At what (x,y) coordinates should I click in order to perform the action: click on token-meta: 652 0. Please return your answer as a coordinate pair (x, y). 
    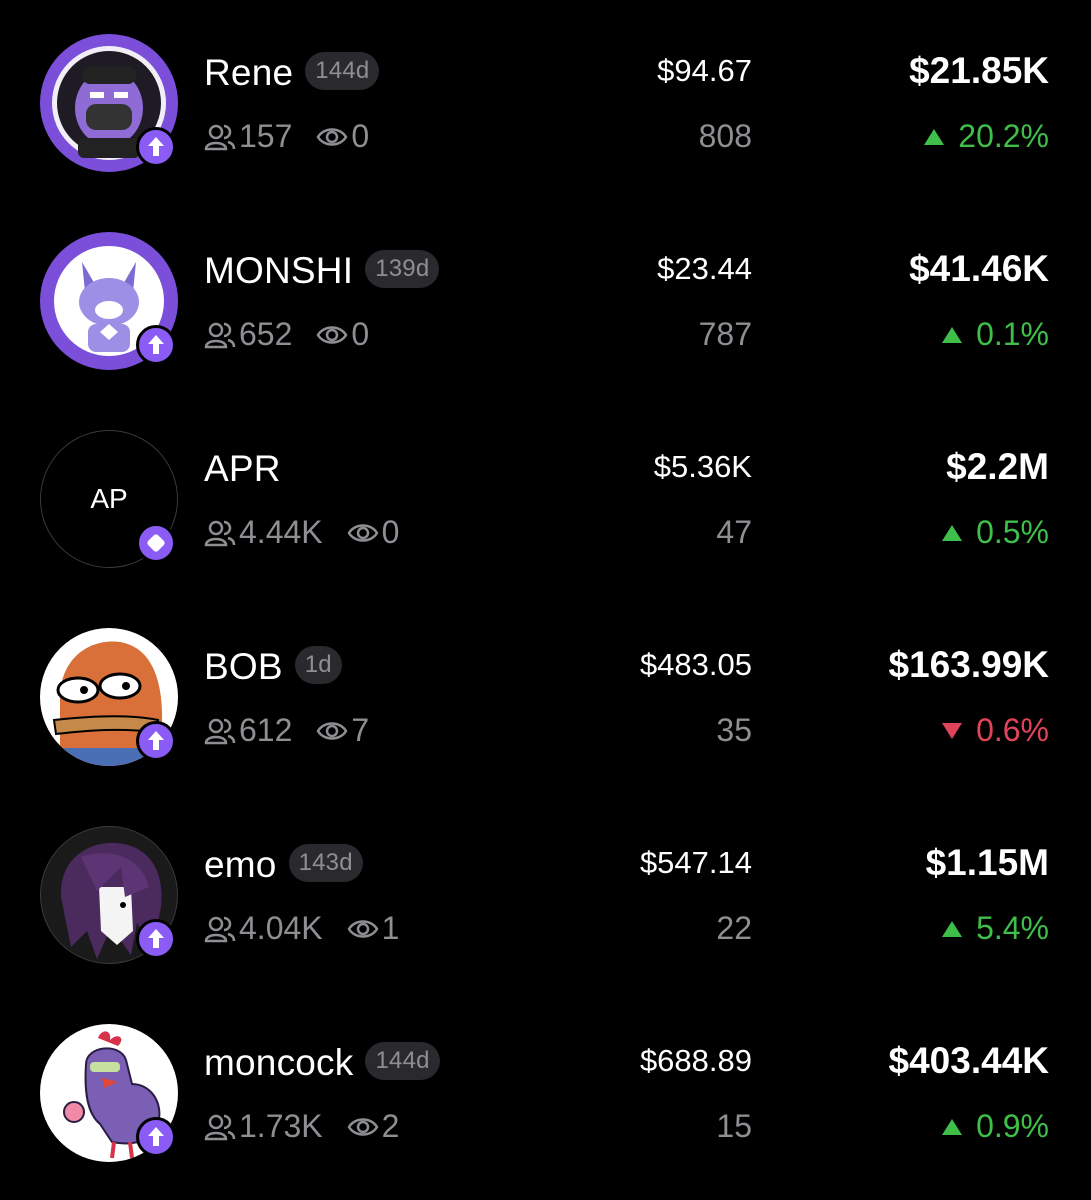
    Looking at the image, I should click on (286, 334).